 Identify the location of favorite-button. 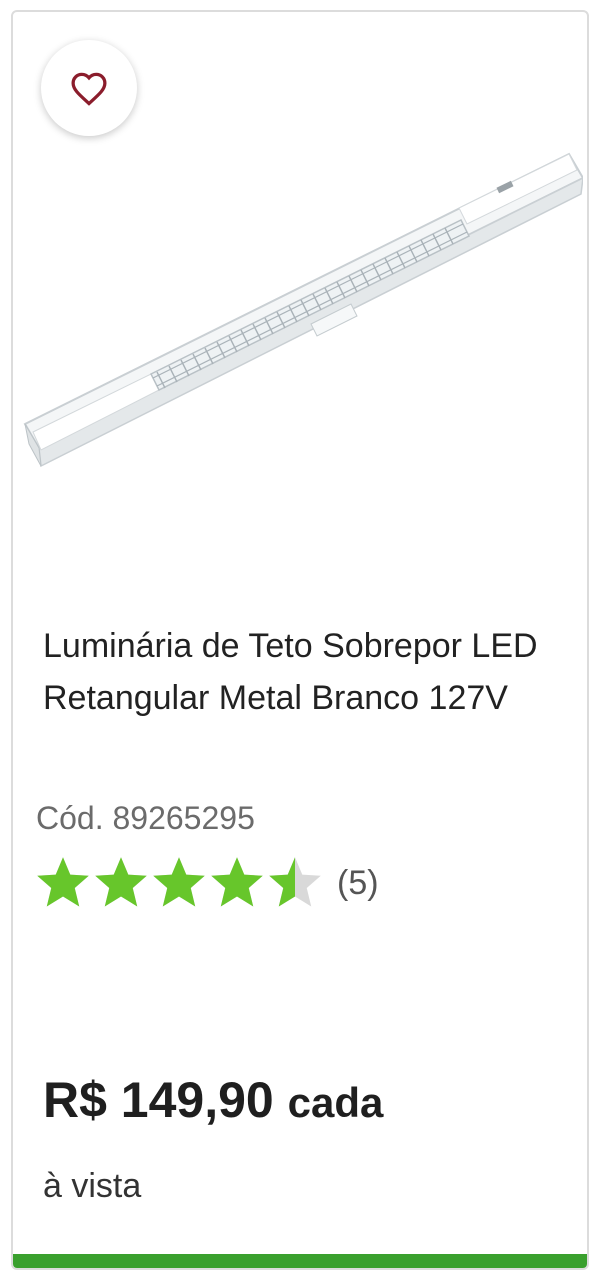
(89, 88).